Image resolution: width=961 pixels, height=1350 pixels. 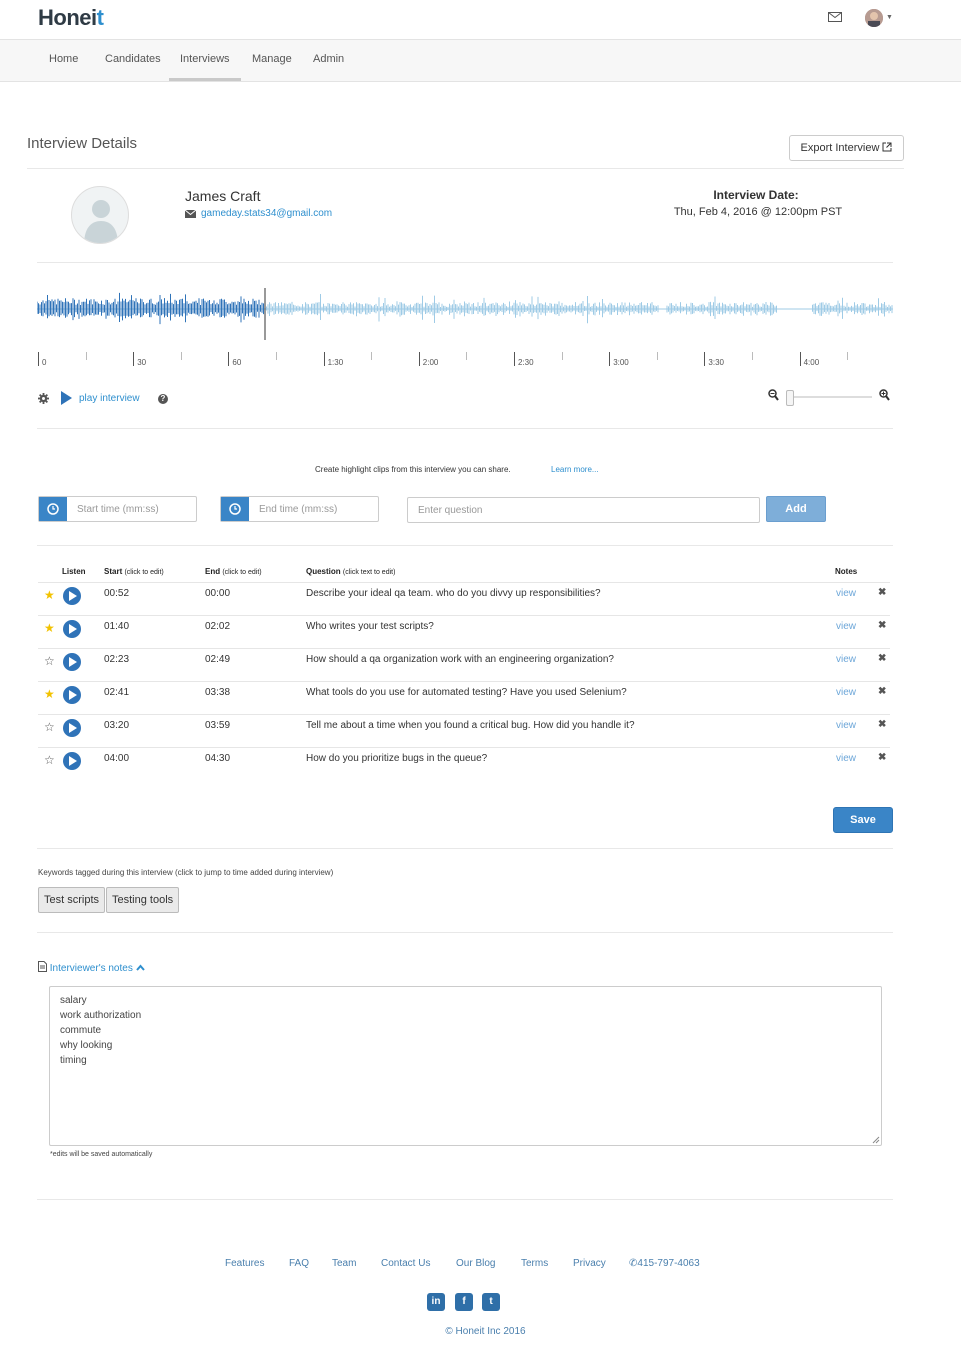 I want to click on user-menu-caret-icon: ▼, so click(x=889, y=17).